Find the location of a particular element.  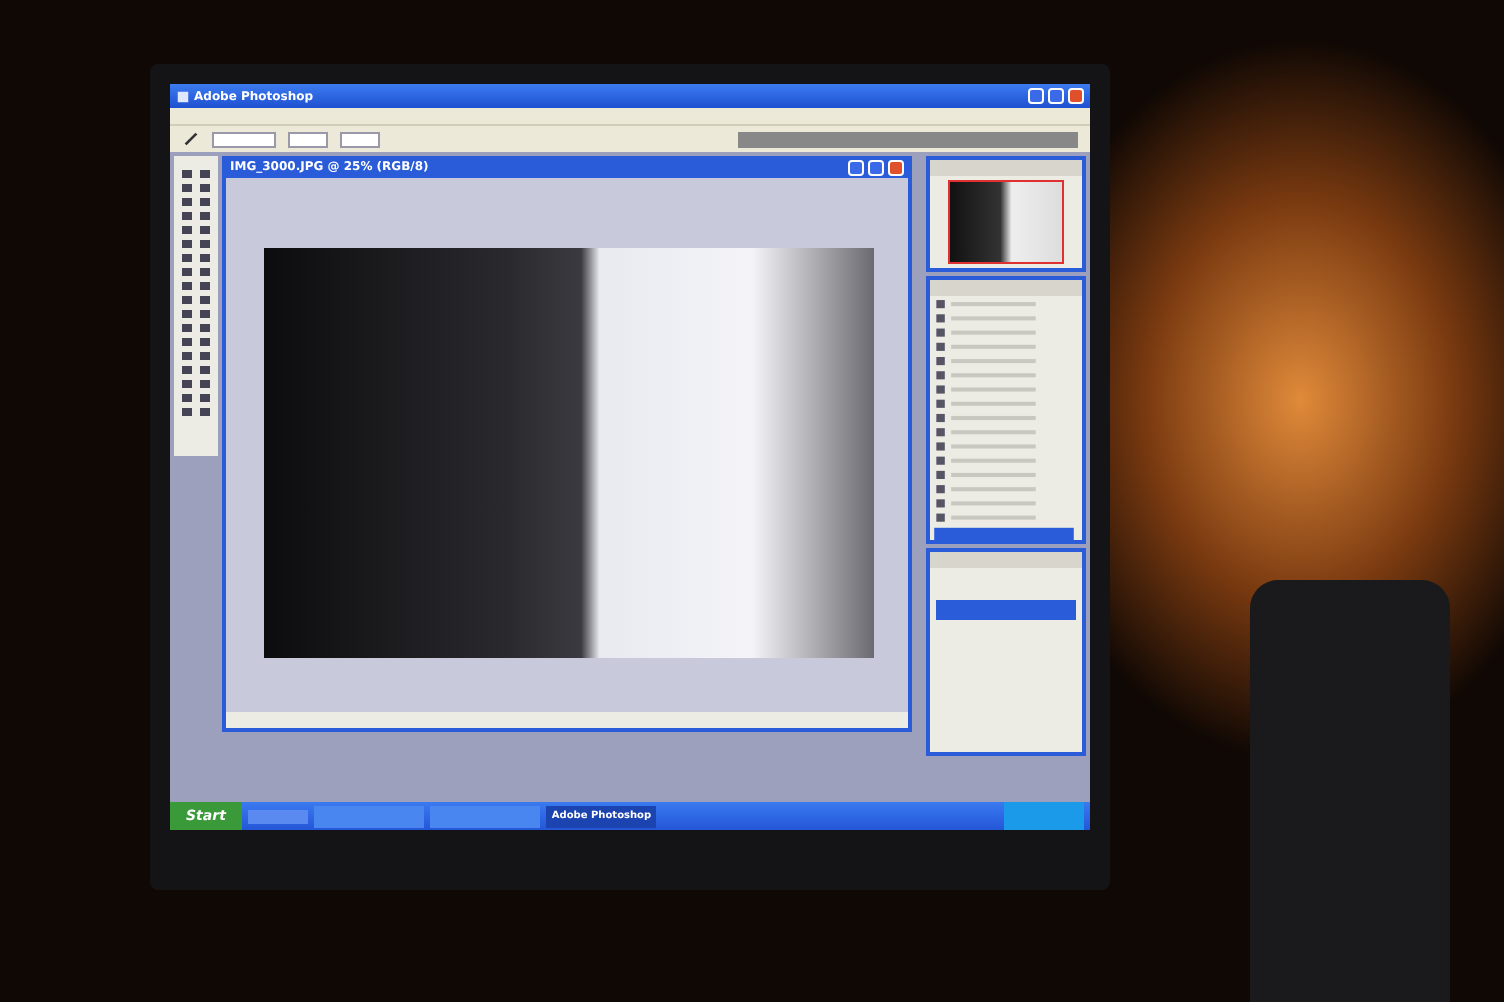

thumbnail-placeholder is located at coordinates (1006, 222).